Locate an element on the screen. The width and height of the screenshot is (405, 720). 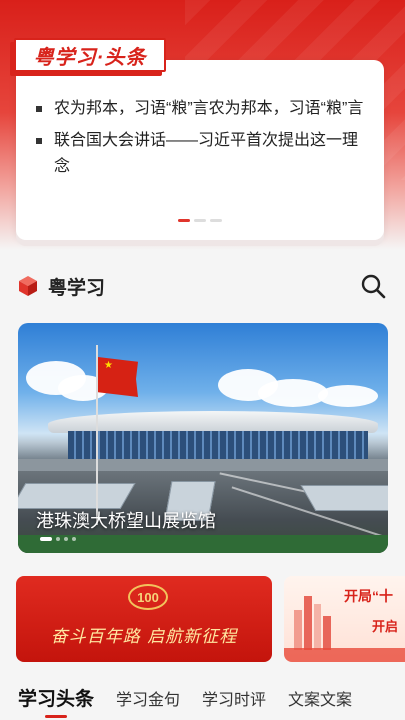
building-facade is located at coordinates (218, 446).